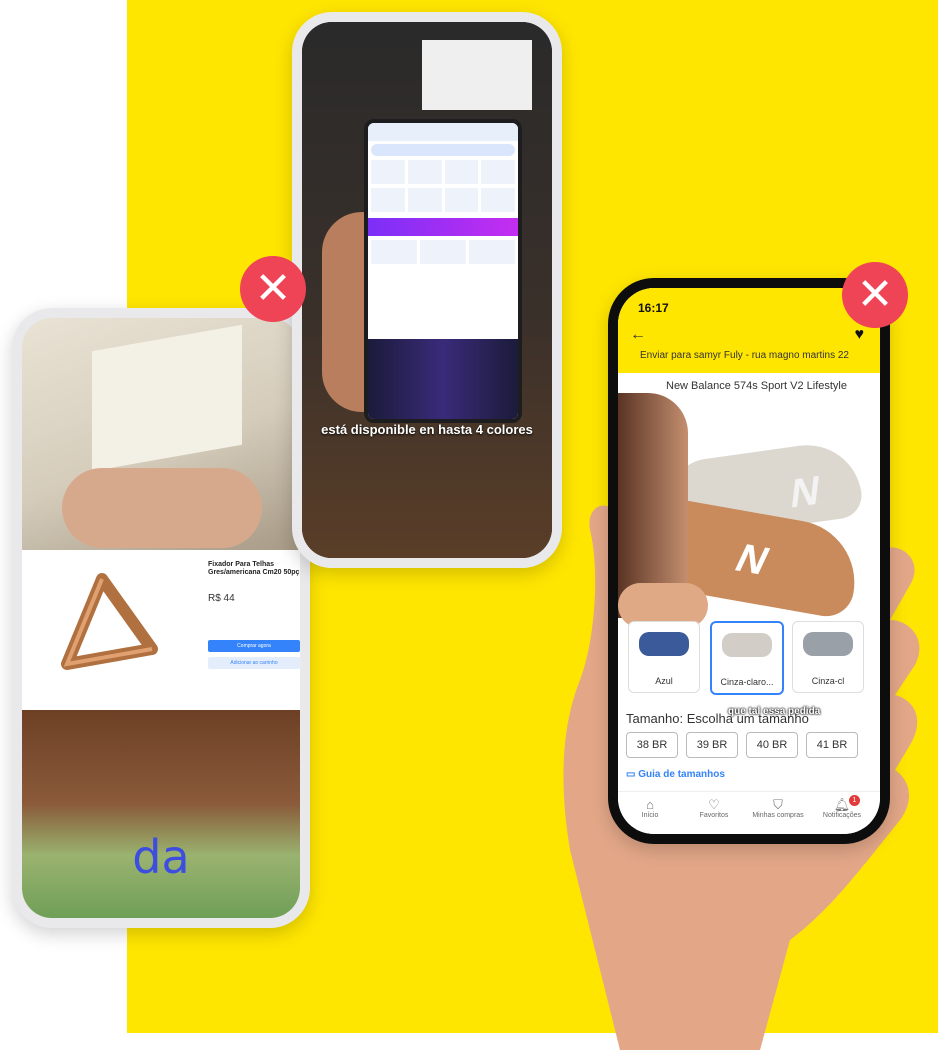 The width and height of the screenshot is (938, 1050). I want to click on notification-count-badge: 1, so click(854, 800).